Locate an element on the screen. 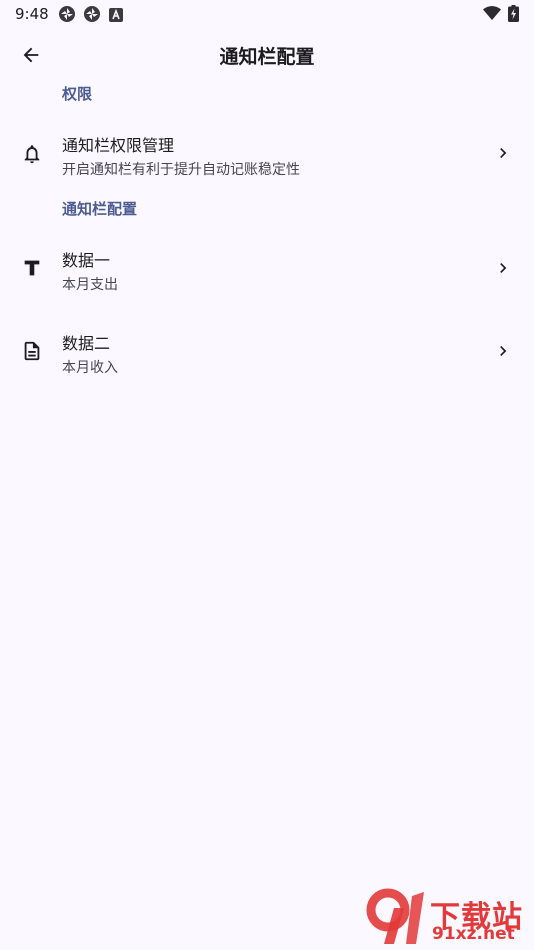  list-item-notification-permission: 通知栏权限管理 开启通知栏有利于提升自动记账稳定性 is located at coordinates (267, 153).